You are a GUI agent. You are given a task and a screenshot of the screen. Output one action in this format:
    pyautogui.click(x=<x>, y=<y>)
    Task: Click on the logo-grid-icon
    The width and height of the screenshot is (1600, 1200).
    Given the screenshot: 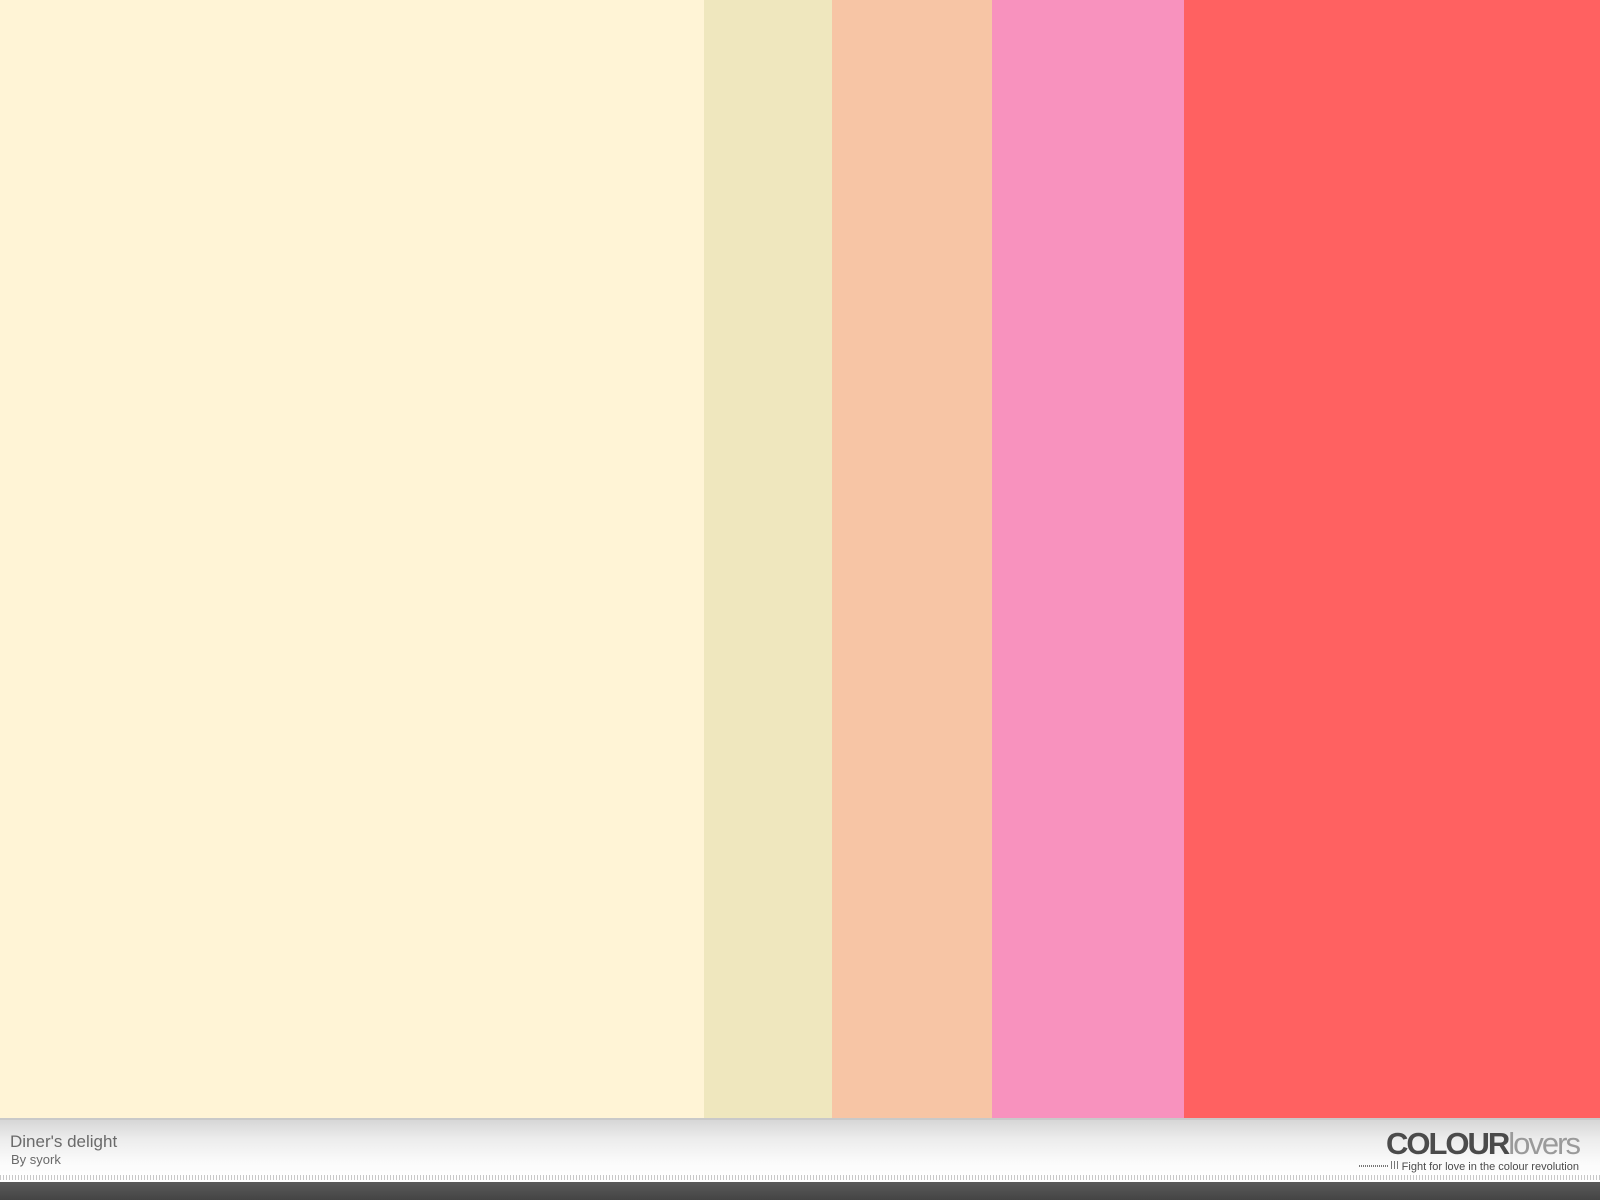 What is the action you would take?
    pyautogui.click(x=1395, y=1165)
    